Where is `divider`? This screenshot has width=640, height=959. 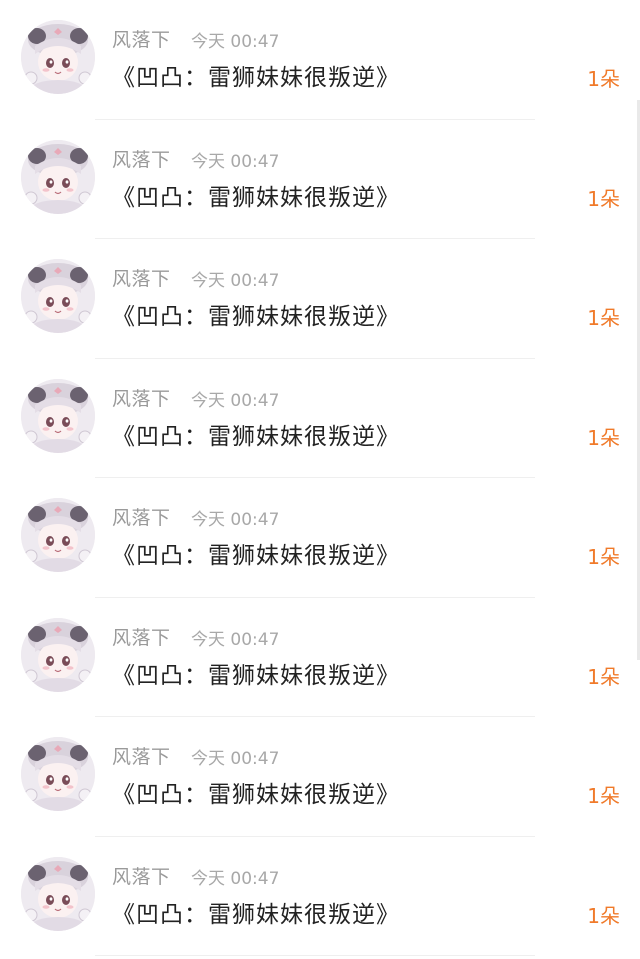 divider is located at coordinates (315, 955).